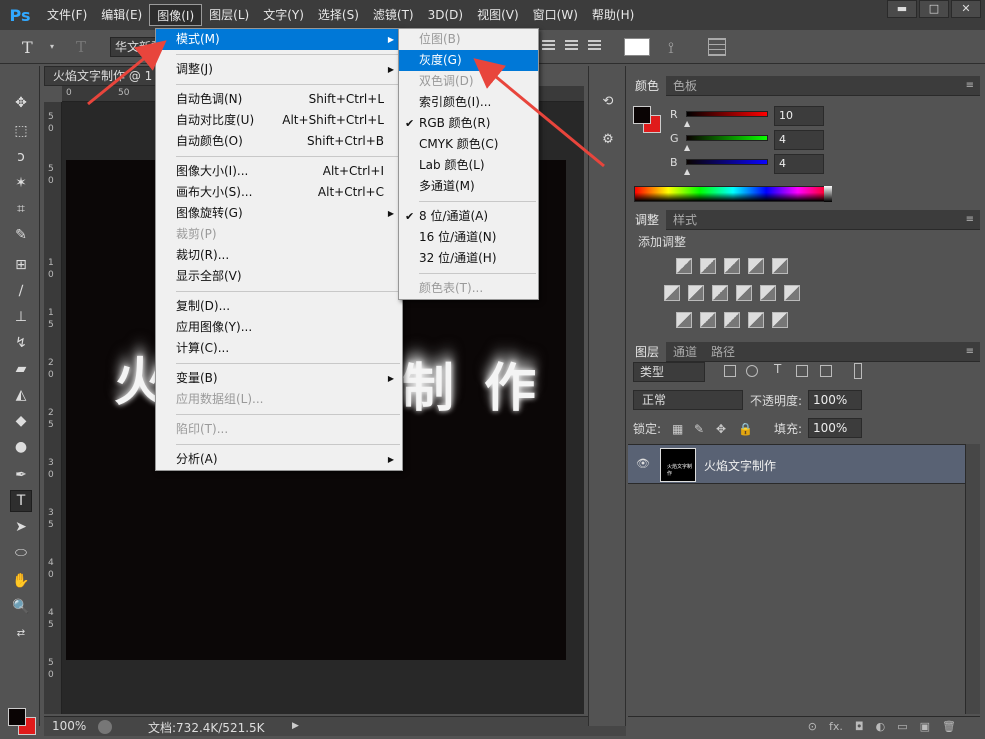 The width and height of the screenshot is (985, 739). What do you see at coordinates (934, 9) in the screenshot?
I see `maximize-button: □` at bounding box center [934, 9].